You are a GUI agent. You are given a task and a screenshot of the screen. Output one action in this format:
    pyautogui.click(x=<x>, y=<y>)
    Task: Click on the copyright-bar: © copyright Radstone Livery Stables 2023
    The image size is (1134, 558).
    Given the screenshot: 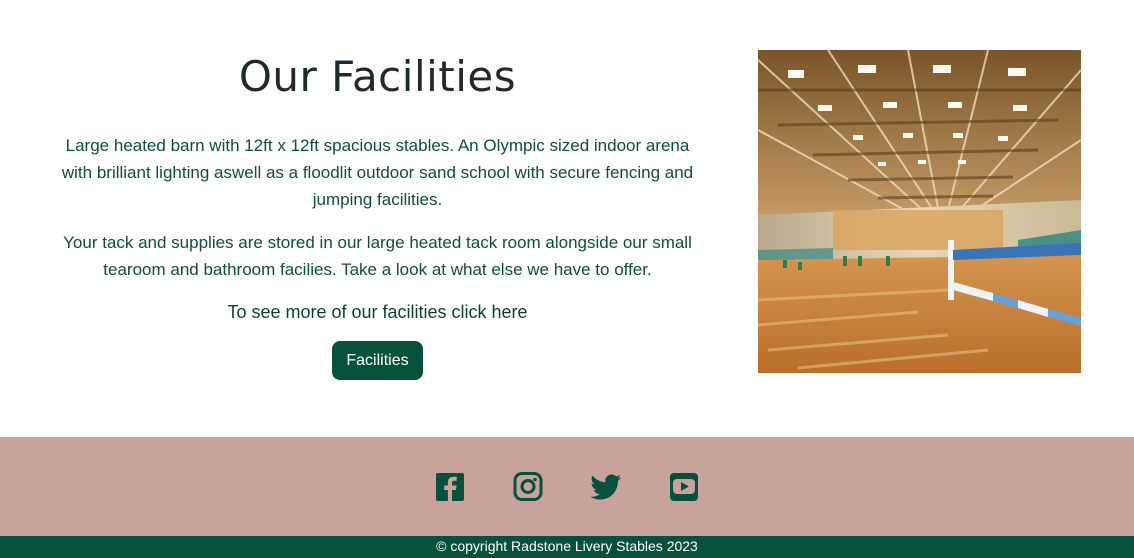 What is the action you would take?
    pyautogui.click(x=567, y=547)
    